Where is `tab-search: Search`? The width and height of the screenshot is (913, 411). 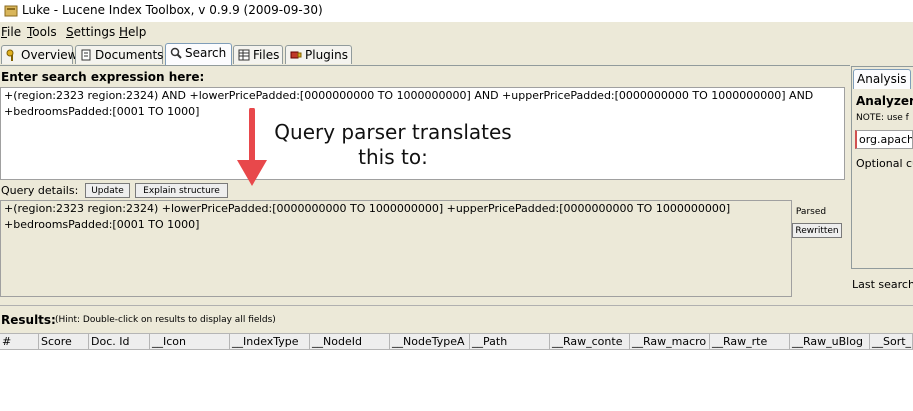
tab-search: Search is located at coordinates (198, 54).